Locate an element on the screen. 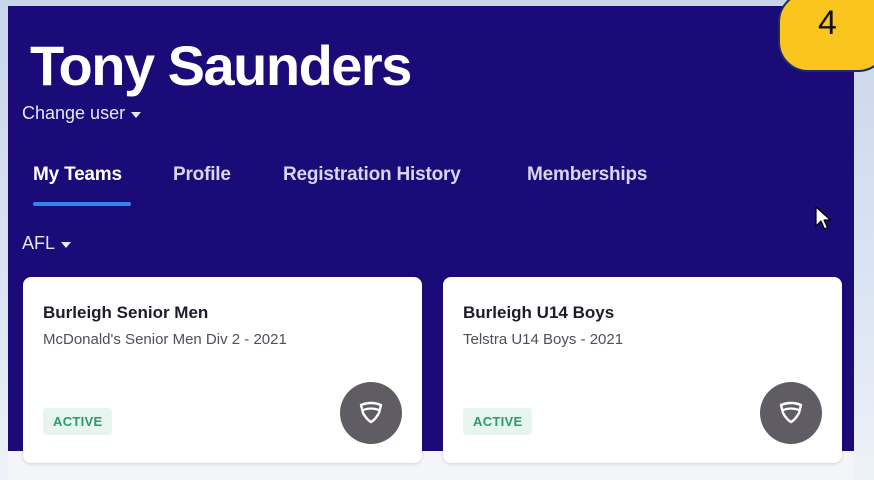 Image resolution: width=874 pixels, height=480 pixels. step-number-badge: 4 is located at coordinates (826, 36).